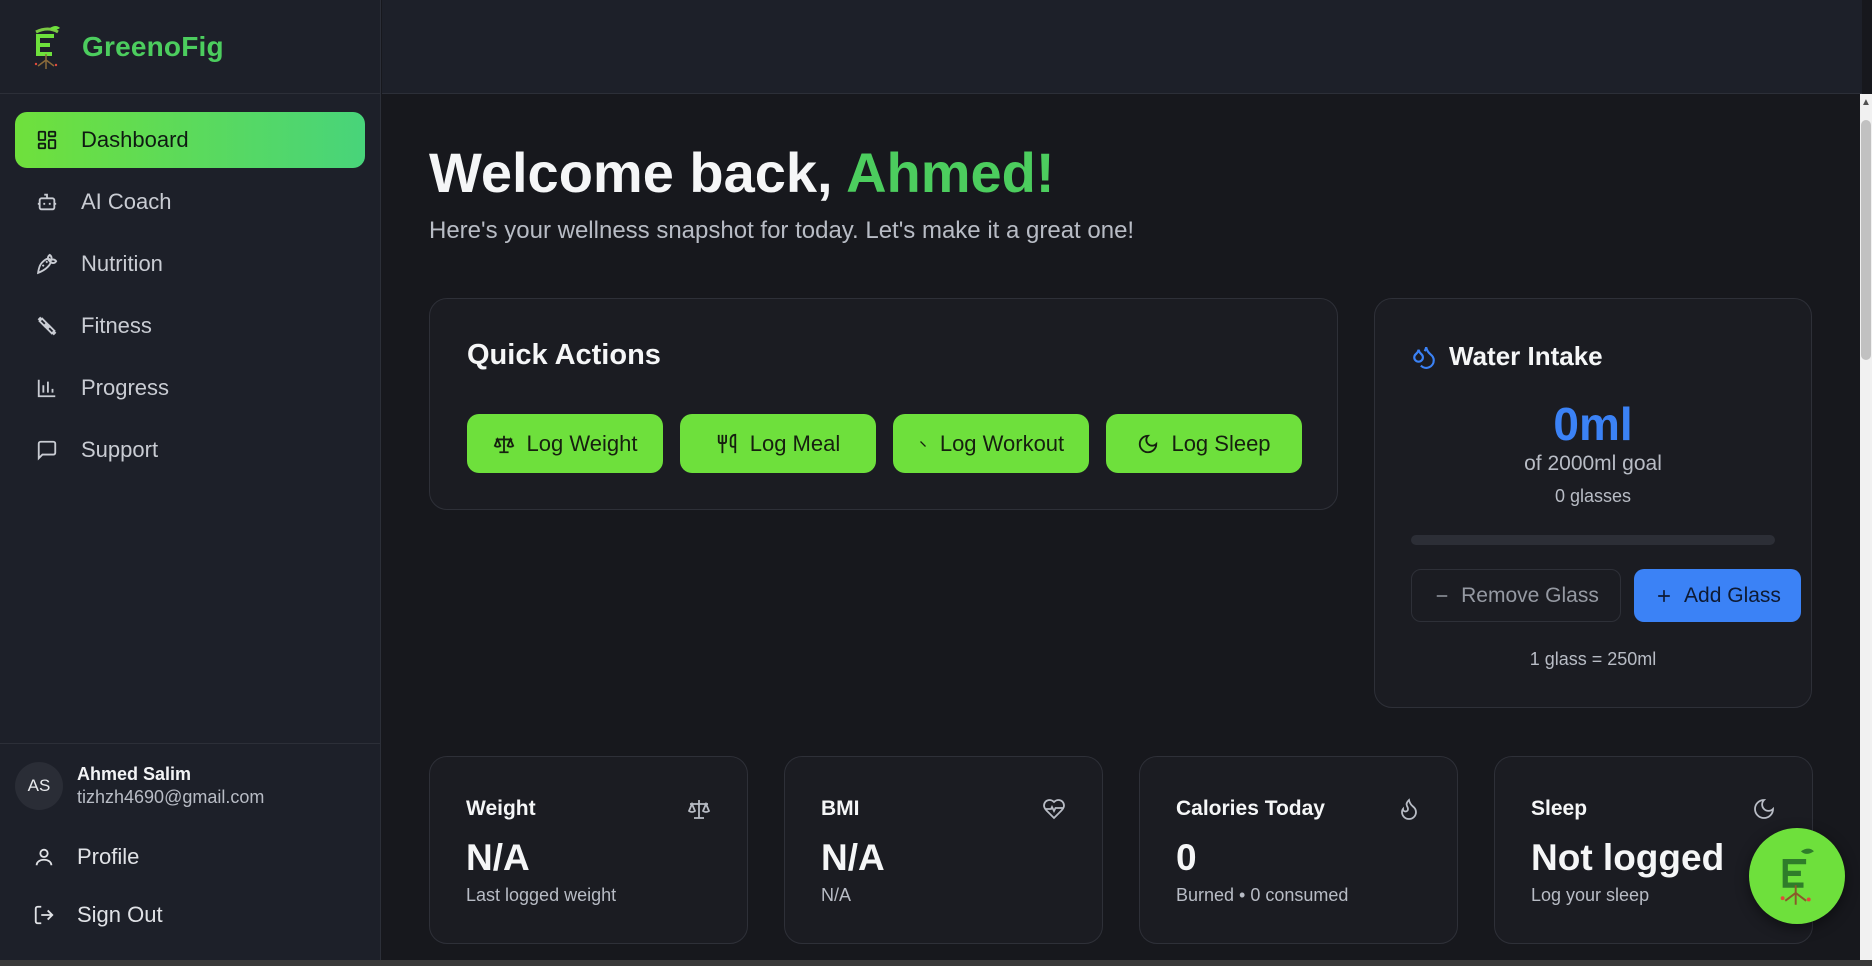 The width and height of the screenshot is (1872, 966). Describe the element at coordinates (190, 857) in the screenshot. I see `profile-link: Profile` at that location.